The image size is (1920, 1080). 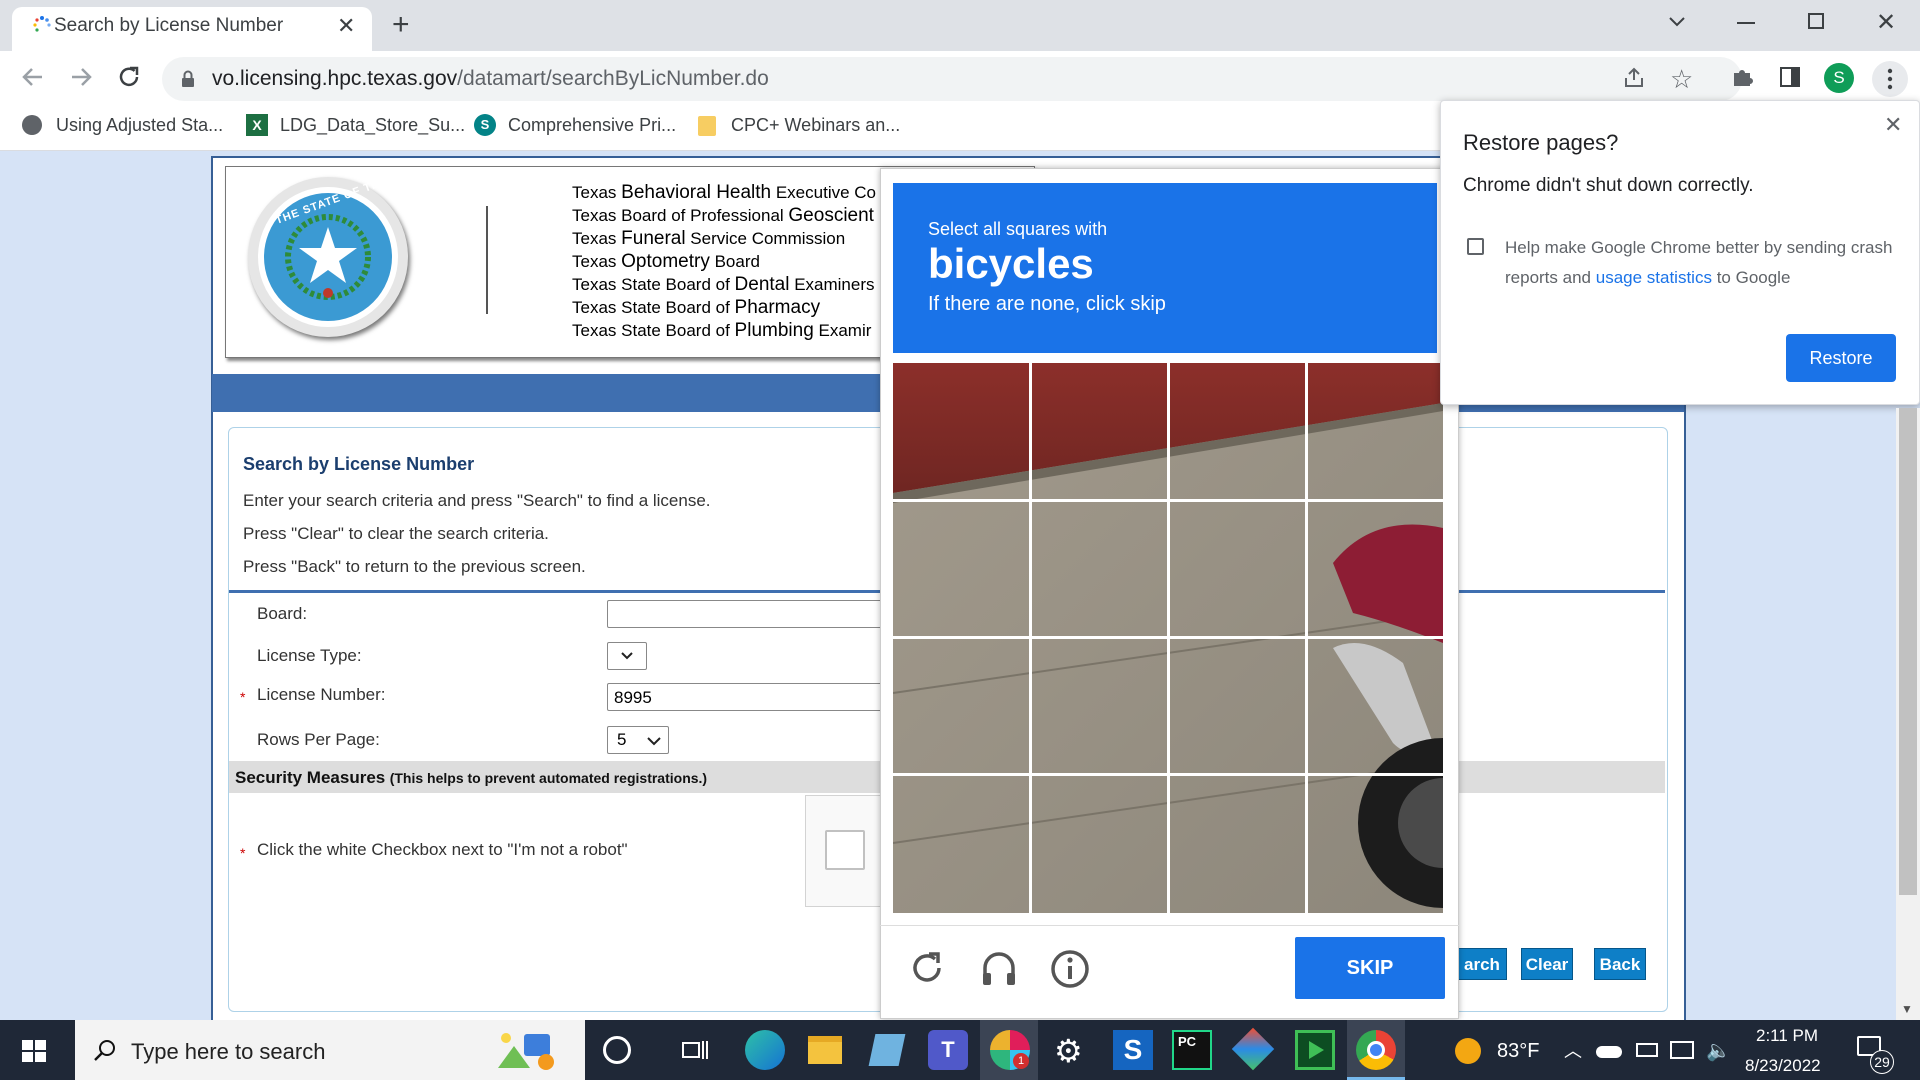 I want to click on player-icon, so click(x=1315, y=1050).